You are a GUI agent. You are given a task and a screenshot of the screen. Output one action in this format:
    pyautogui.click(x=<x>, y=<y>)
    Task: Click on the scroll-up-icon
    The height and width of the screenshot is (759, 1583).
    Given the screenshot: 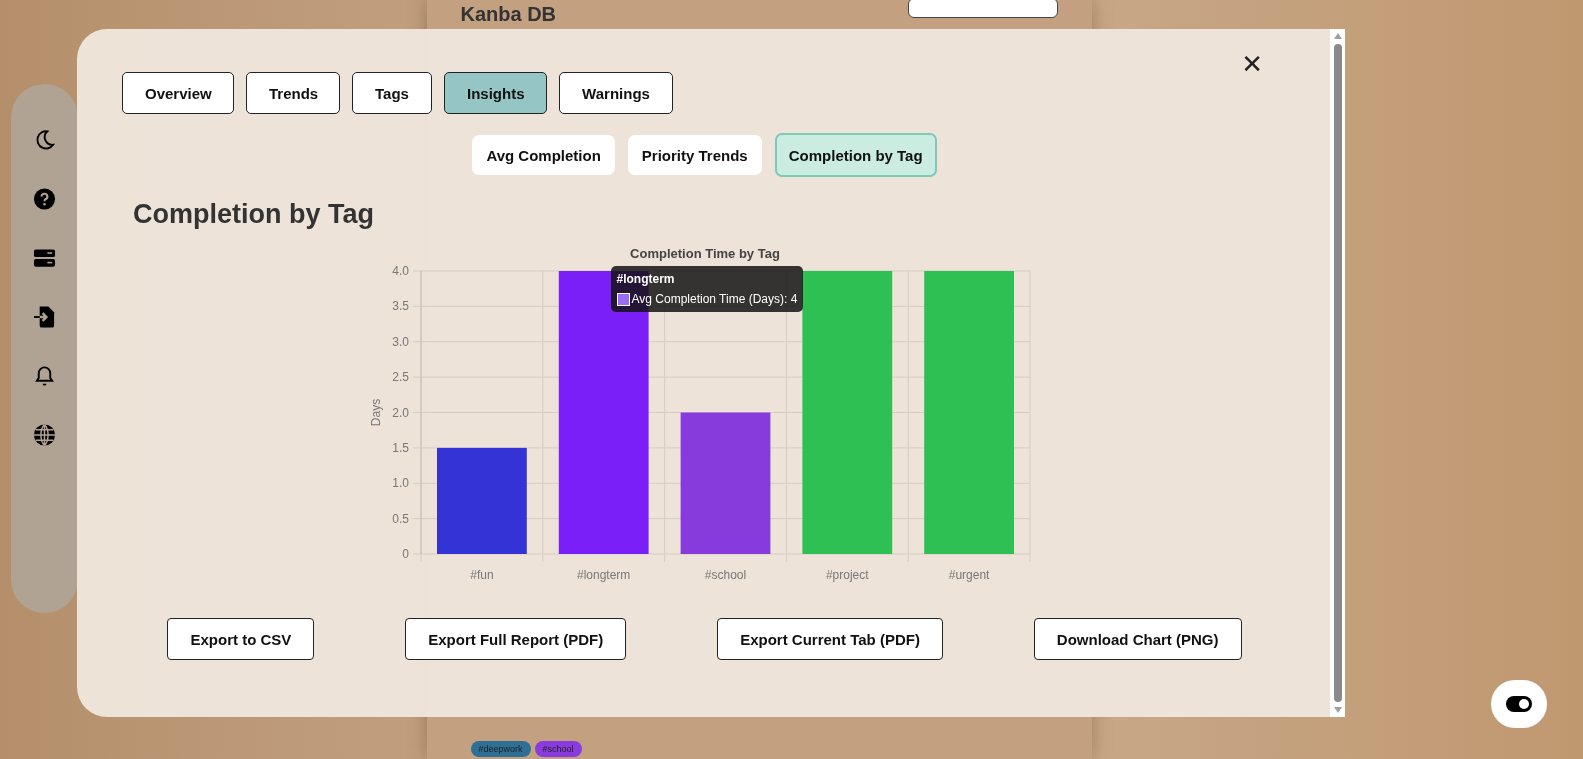 What is the action you would take?
    pyautogui.click(x=1337, y=36)
    